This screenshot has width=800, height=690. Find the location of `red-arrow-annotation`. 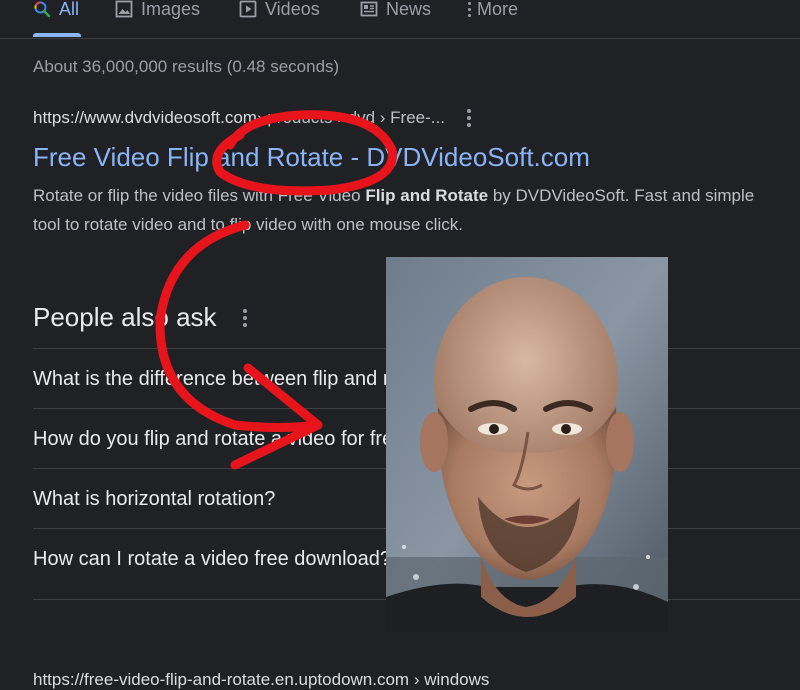

red-arrow-annotation is located at coordinates (239, 326).